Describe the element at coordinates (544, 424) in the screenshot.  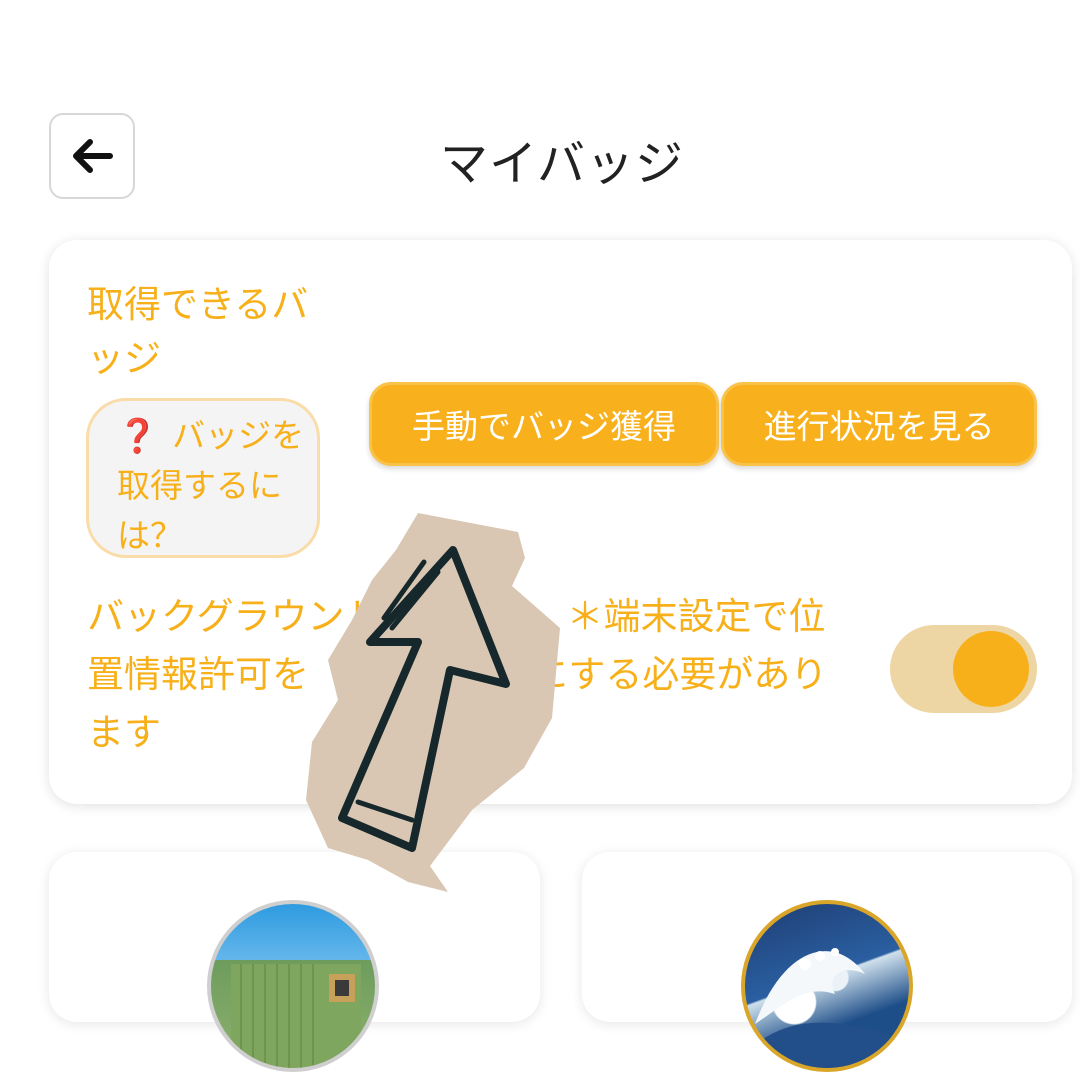
I see `manual-badge-button: 手動でバッジ獲得` at that location.